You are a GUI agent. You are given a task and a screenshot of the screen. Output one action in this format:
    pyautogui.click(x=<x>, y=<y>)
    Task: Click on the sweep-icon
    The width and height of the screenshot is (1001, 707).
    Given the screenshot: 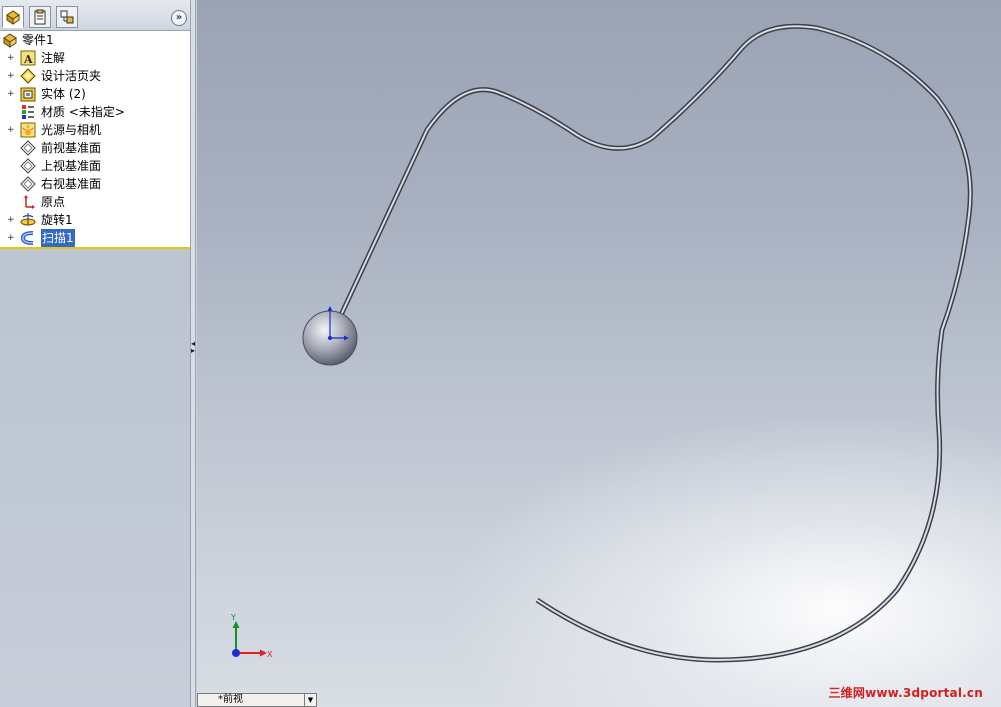 What is the action you would take?
    pyautogui.click(x=27, y=238)
    